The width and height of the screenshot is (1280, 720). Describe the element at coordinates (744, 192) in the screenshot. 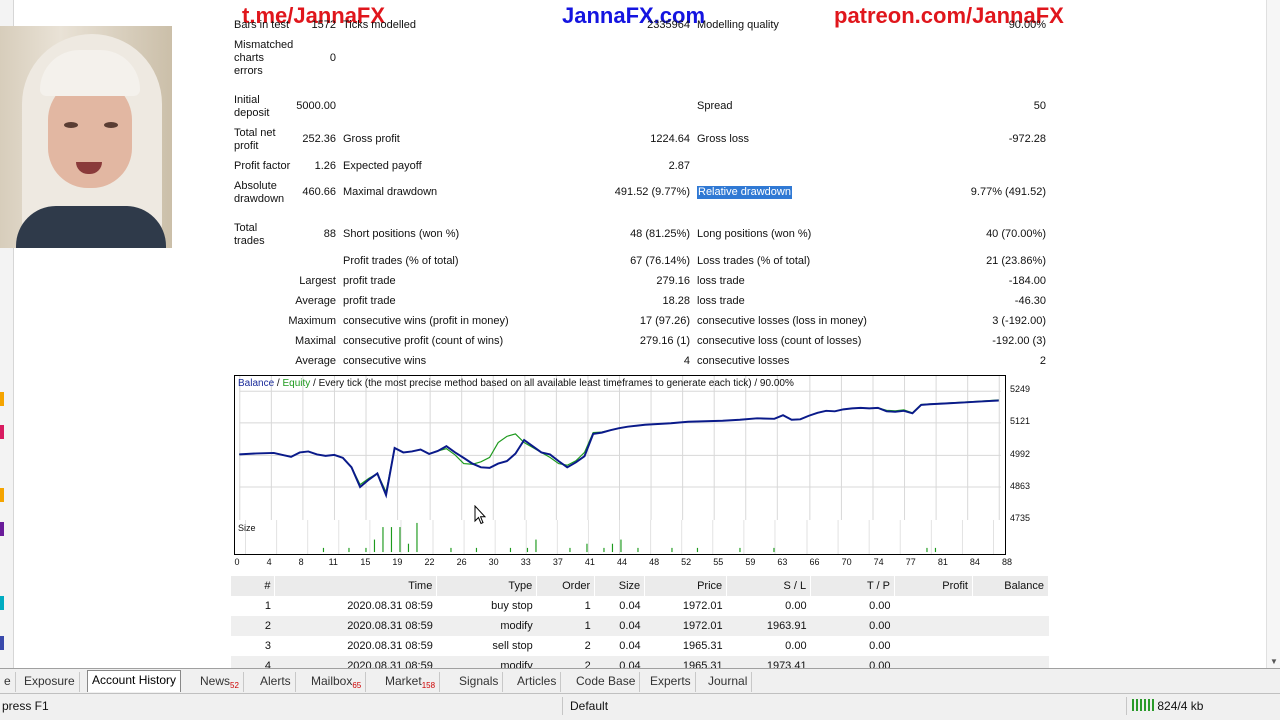

I see `relative-drawdown-label: Relative drawdown` at that location.